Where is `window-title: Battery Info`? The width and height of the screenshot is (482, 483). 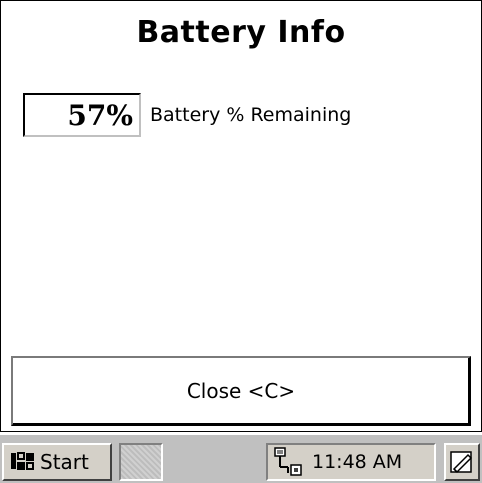
window-title: Battery Info is located at coordinates (241, 32).